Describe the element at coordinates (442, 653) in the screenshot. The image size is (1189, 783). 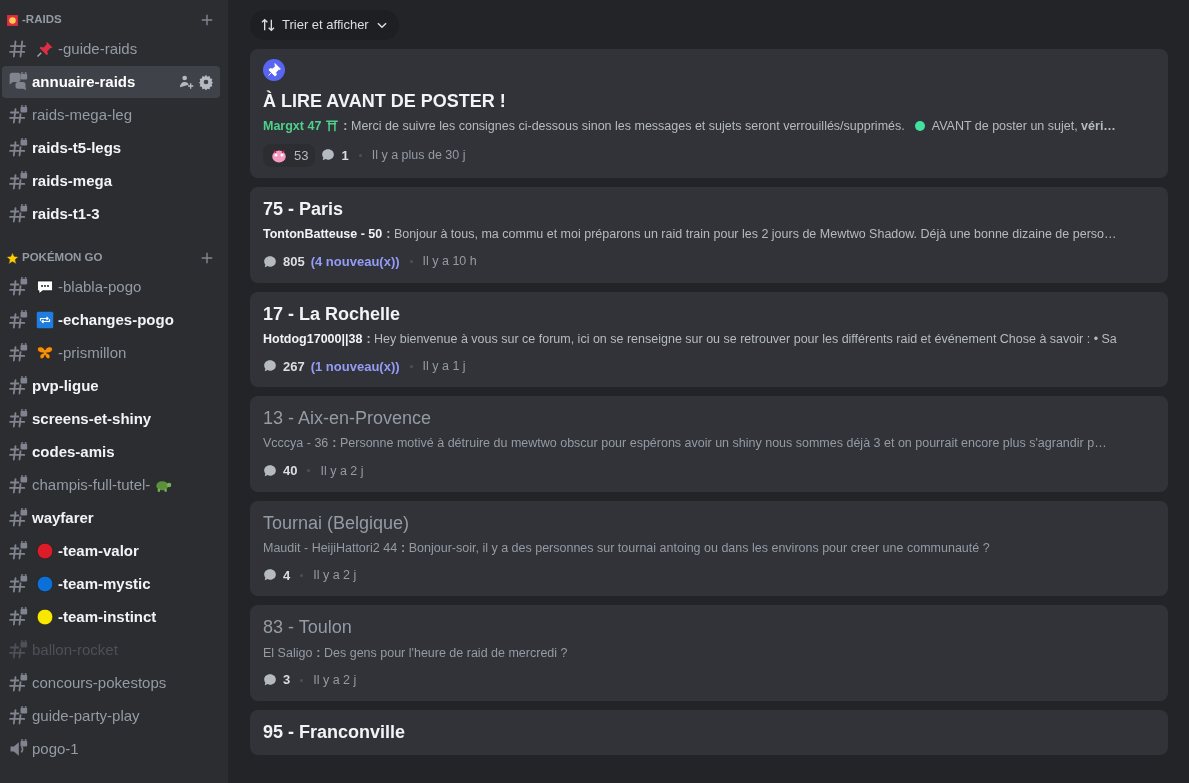
I see `post-preview: : Des gens pour l'heure de raid de mercredi ?` at that location.